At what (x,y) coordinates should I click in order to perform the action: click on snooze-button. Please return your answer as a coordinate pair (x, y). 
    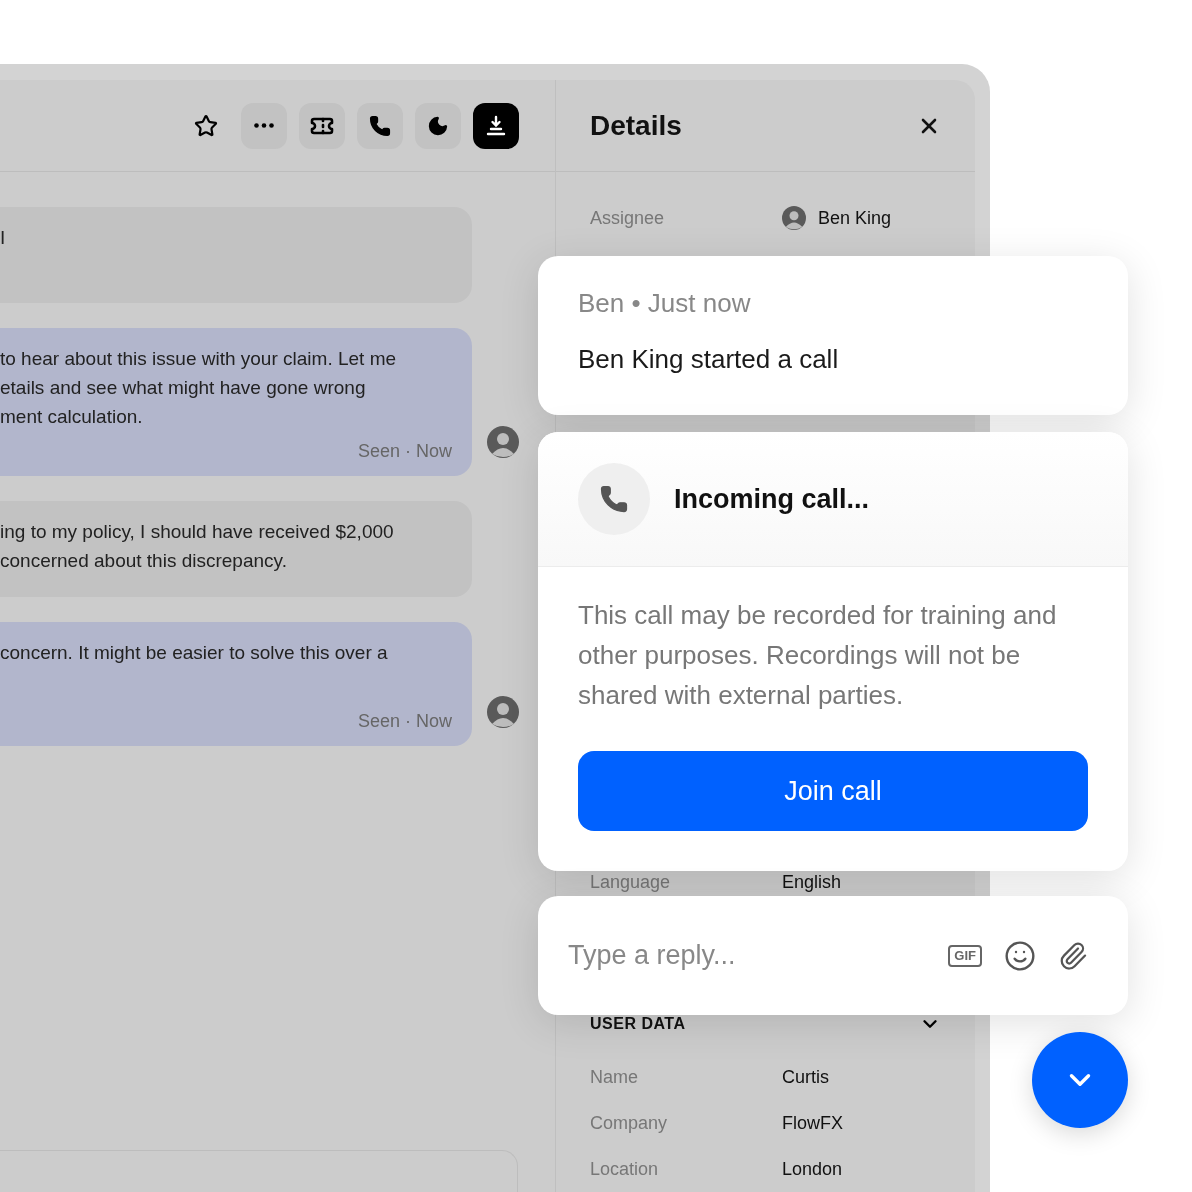
    Looking at the image, I should click on (438, 125).